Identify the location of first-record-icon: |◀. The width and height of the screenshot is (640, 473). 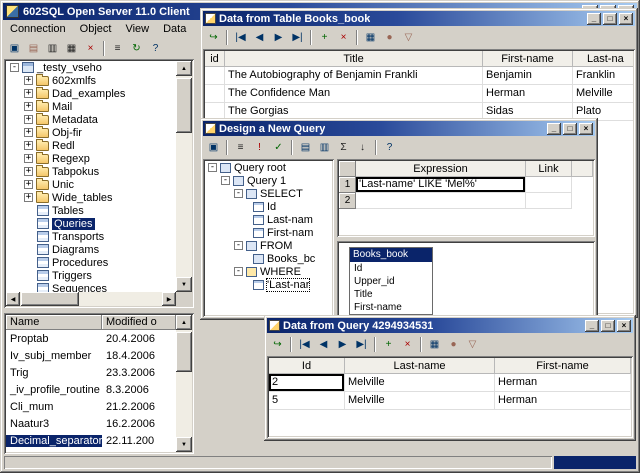
(240, 37).